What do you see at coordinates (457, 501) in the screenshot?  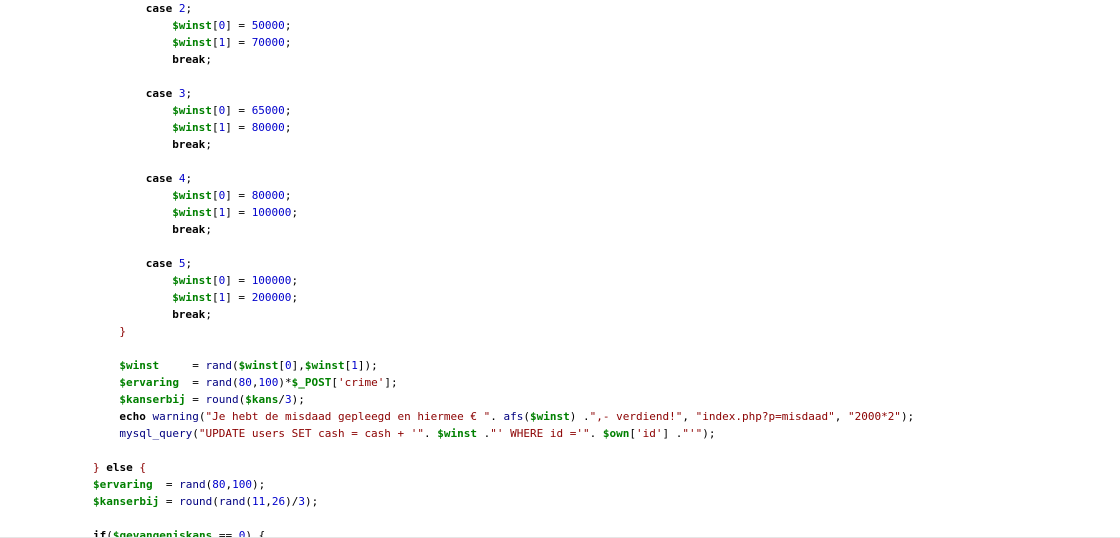 I see `code-line: $kanserbij = round(rand(11,26)/3);` at bounding box center [457, 501].